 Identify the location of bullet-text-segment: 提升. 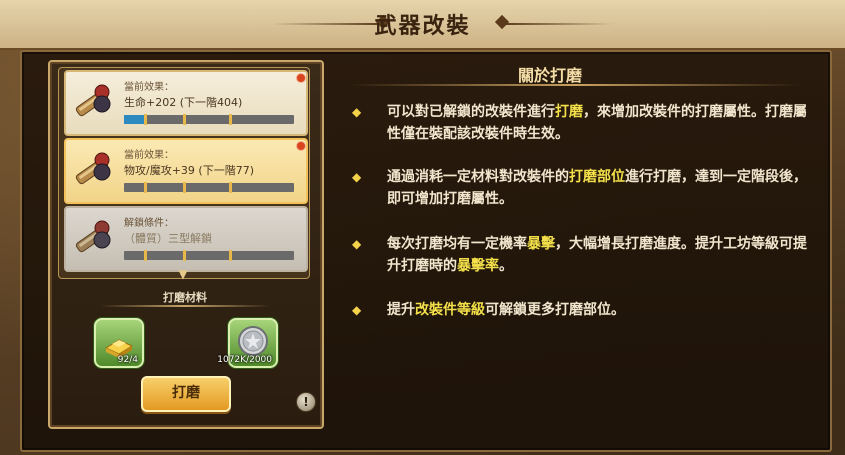
(401, 310).